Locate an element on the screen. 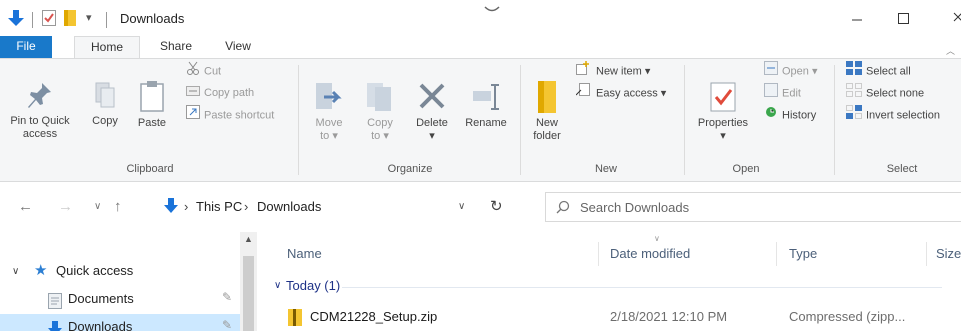 This screenshot has height=331, width=961. copy-to-label-2: to is located at coordinates (376, 136).